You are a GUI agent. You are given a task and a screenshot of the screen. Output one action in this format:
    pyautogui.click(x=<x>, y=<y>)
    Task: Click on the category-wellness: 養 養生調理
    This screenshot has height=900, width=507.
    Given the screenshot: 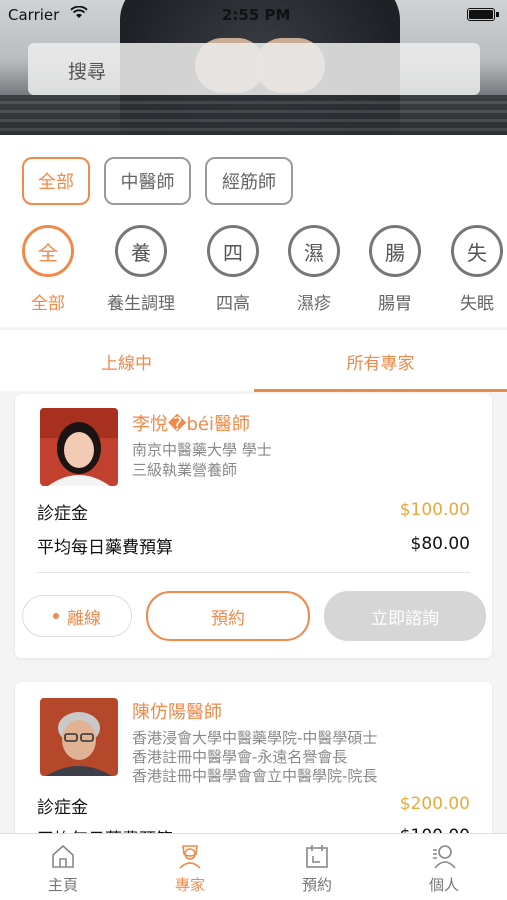 What is the action you would take?
    pyautogui.click(x=141, y=269)
    